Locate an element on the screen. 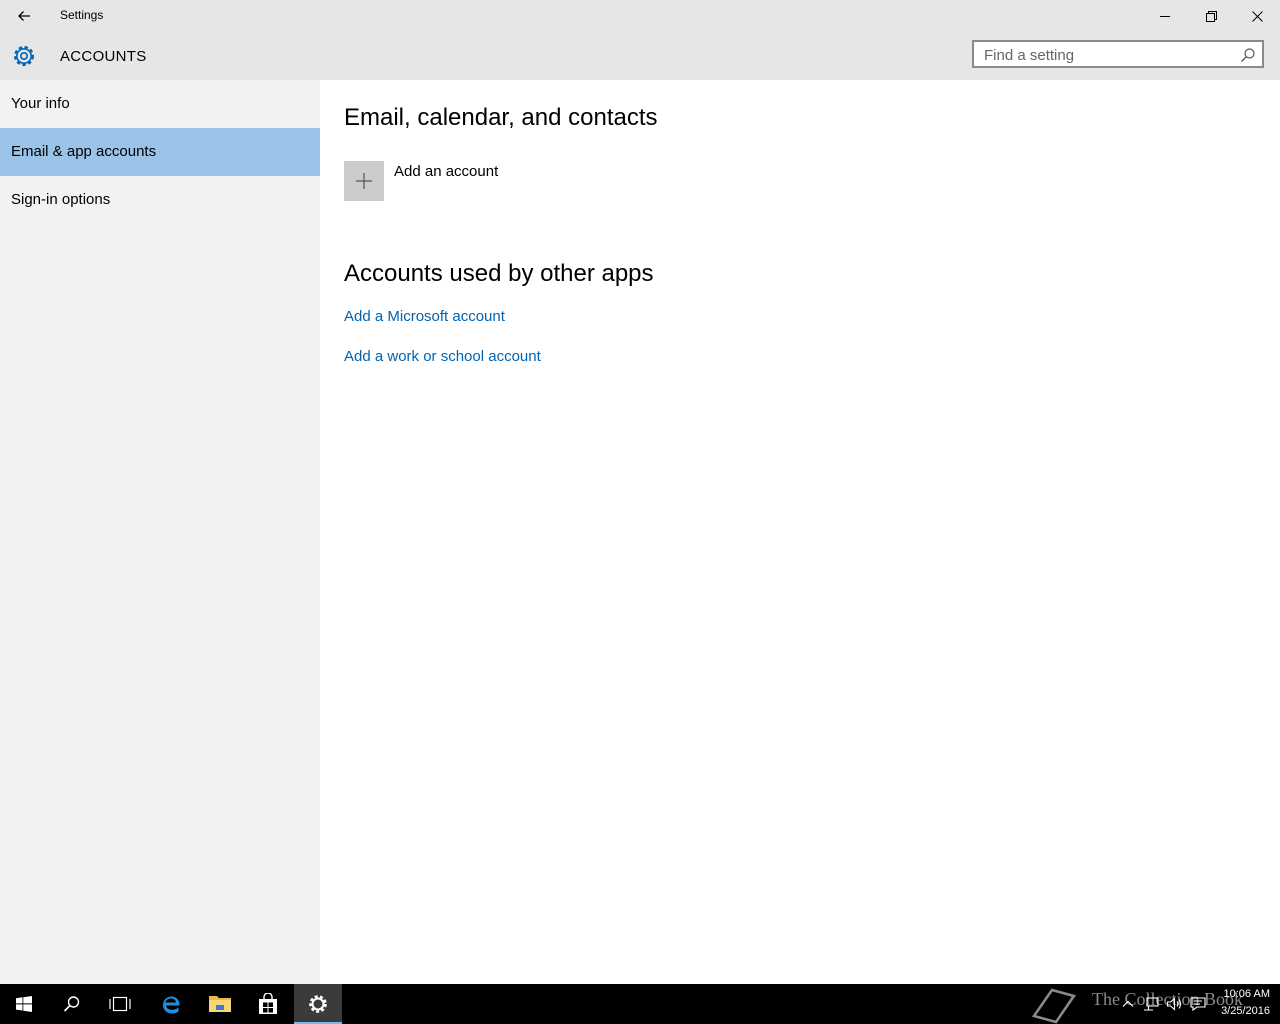  show-hidden-icons-icon is located at coordinates (1128, 1004).